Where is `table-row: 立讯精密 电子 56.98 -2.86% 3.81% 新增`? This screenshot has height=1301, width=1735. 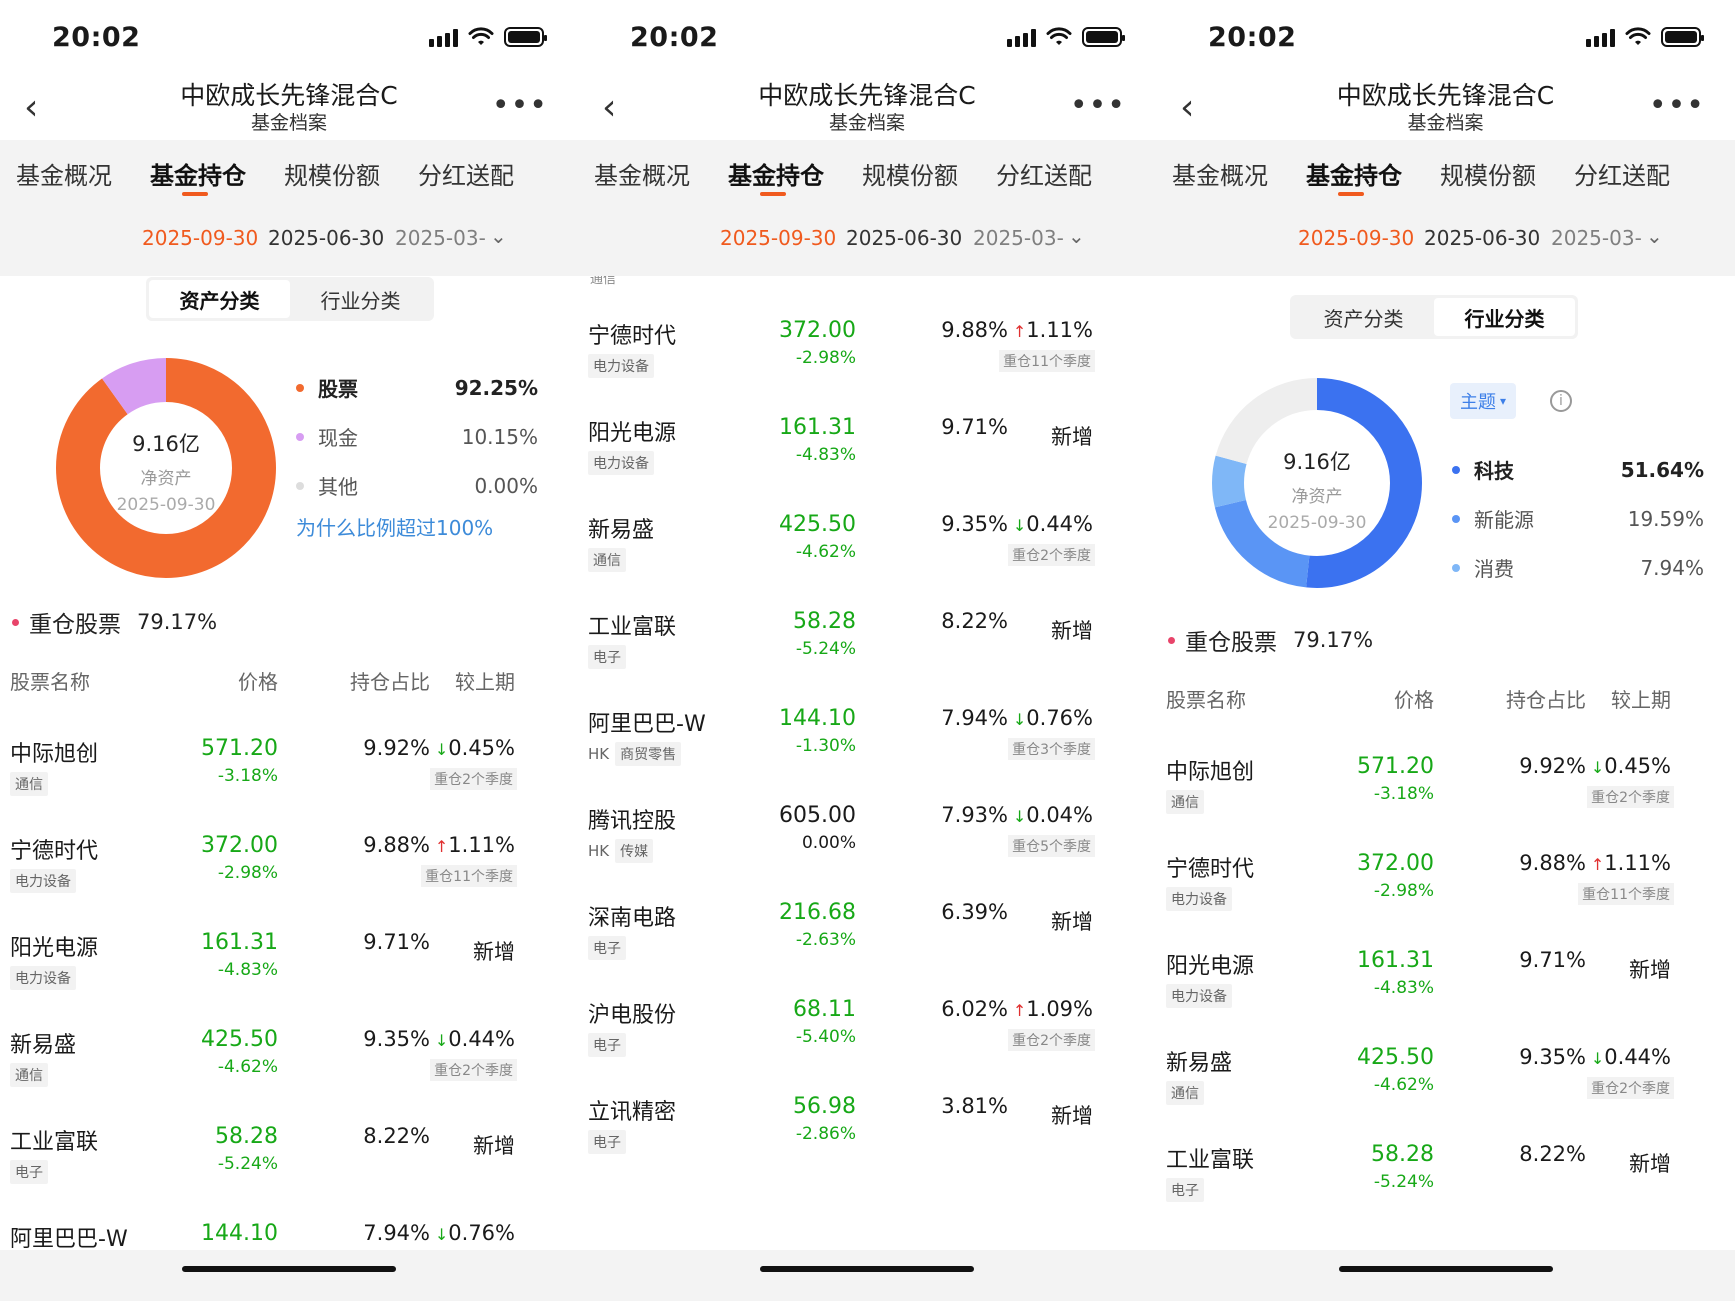
table-row: 立讯精密 电子 56.98 -2.86% 3.81% 新增 is located at coordinates (867, 1138).